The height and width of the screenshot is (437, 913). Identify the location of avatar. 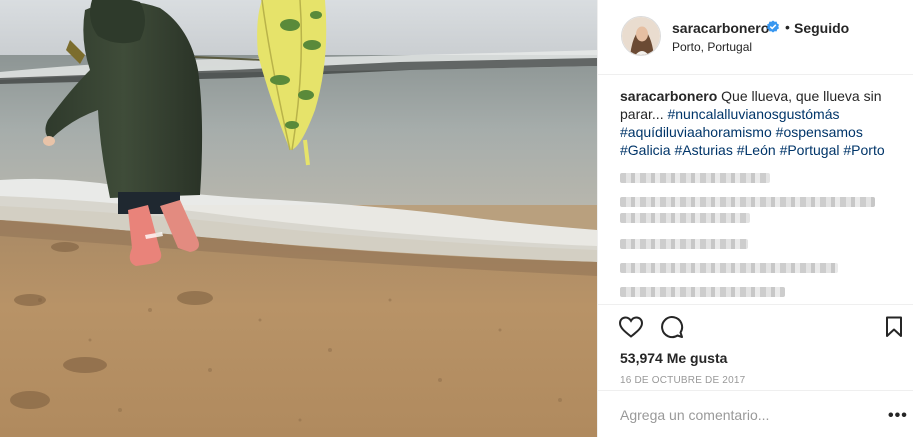
(641, 36).